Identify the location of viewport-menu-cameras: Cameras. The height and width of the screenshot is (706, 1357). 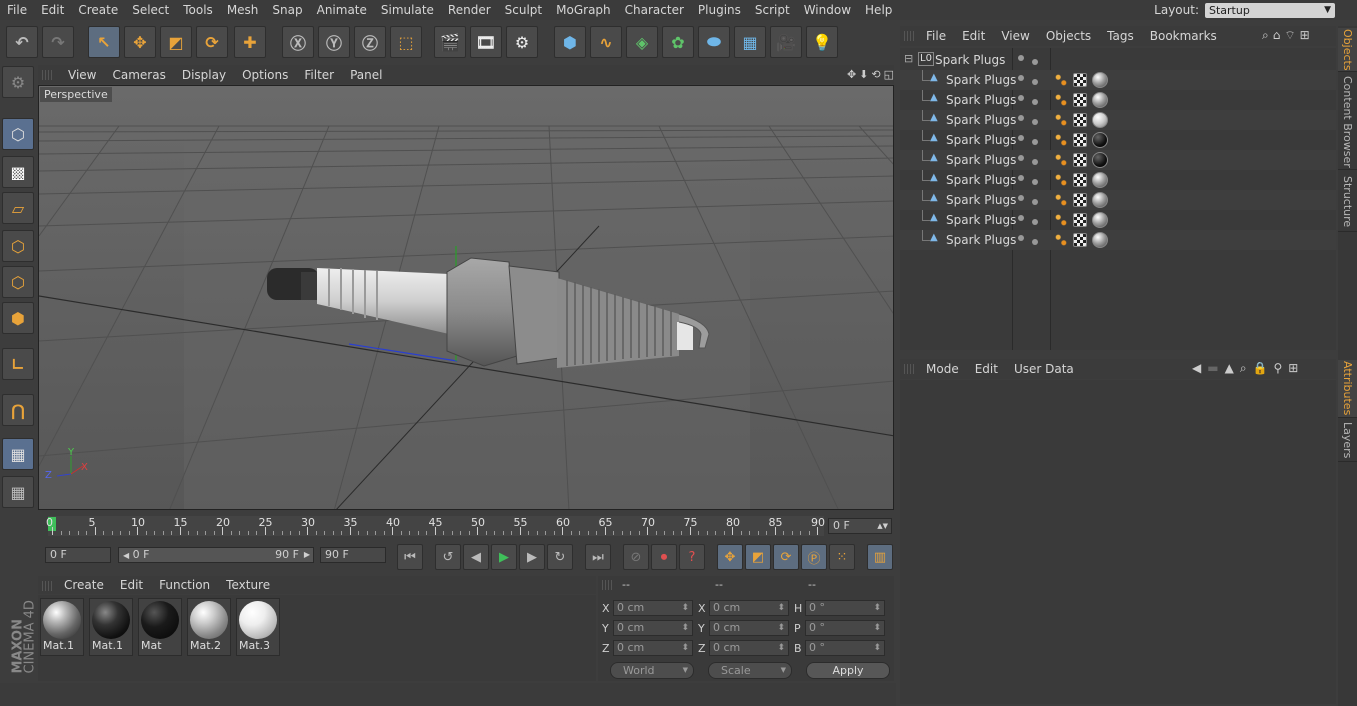
(138, 75).